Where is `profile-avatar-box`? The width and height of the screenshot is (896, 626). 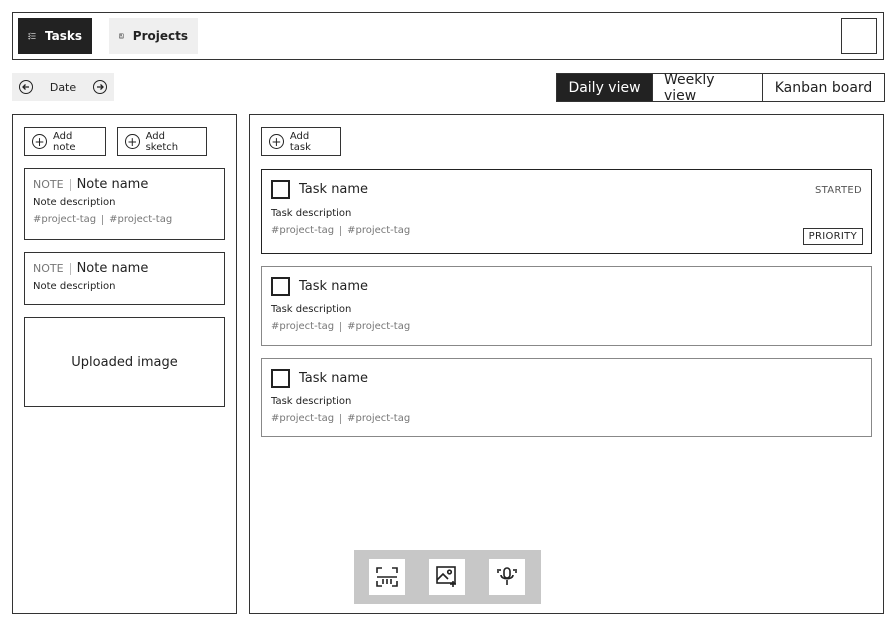
profile-avatar-box is located at coordinates (859, 36).